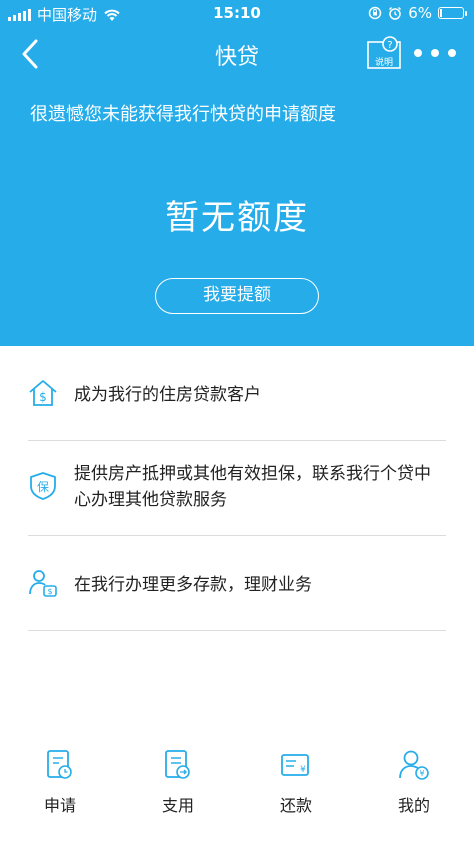 This screenshot has width=474, height=843. Describe the element at coordinates (252, 487) in the screenshot. I see `tip-text: 提供房产抵押或其他有效担保，联系我行个贷中心办理其他贷款服务` at that location.